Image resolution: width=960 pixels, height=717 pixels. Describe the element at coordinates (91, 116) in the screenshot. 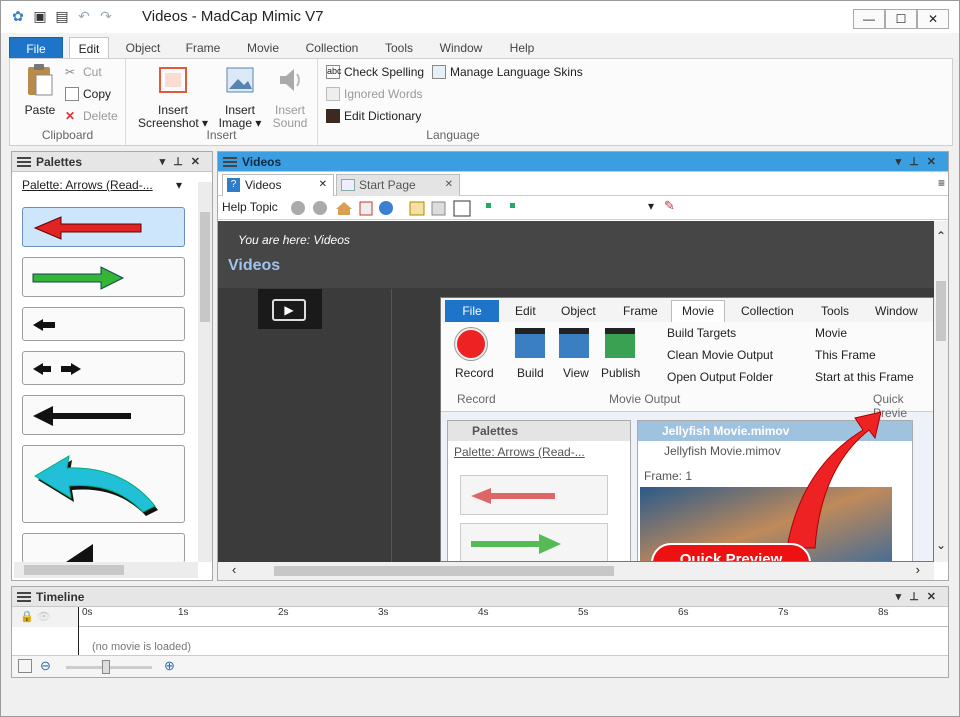

I see `delete-button: ✕ Delete` at that location.